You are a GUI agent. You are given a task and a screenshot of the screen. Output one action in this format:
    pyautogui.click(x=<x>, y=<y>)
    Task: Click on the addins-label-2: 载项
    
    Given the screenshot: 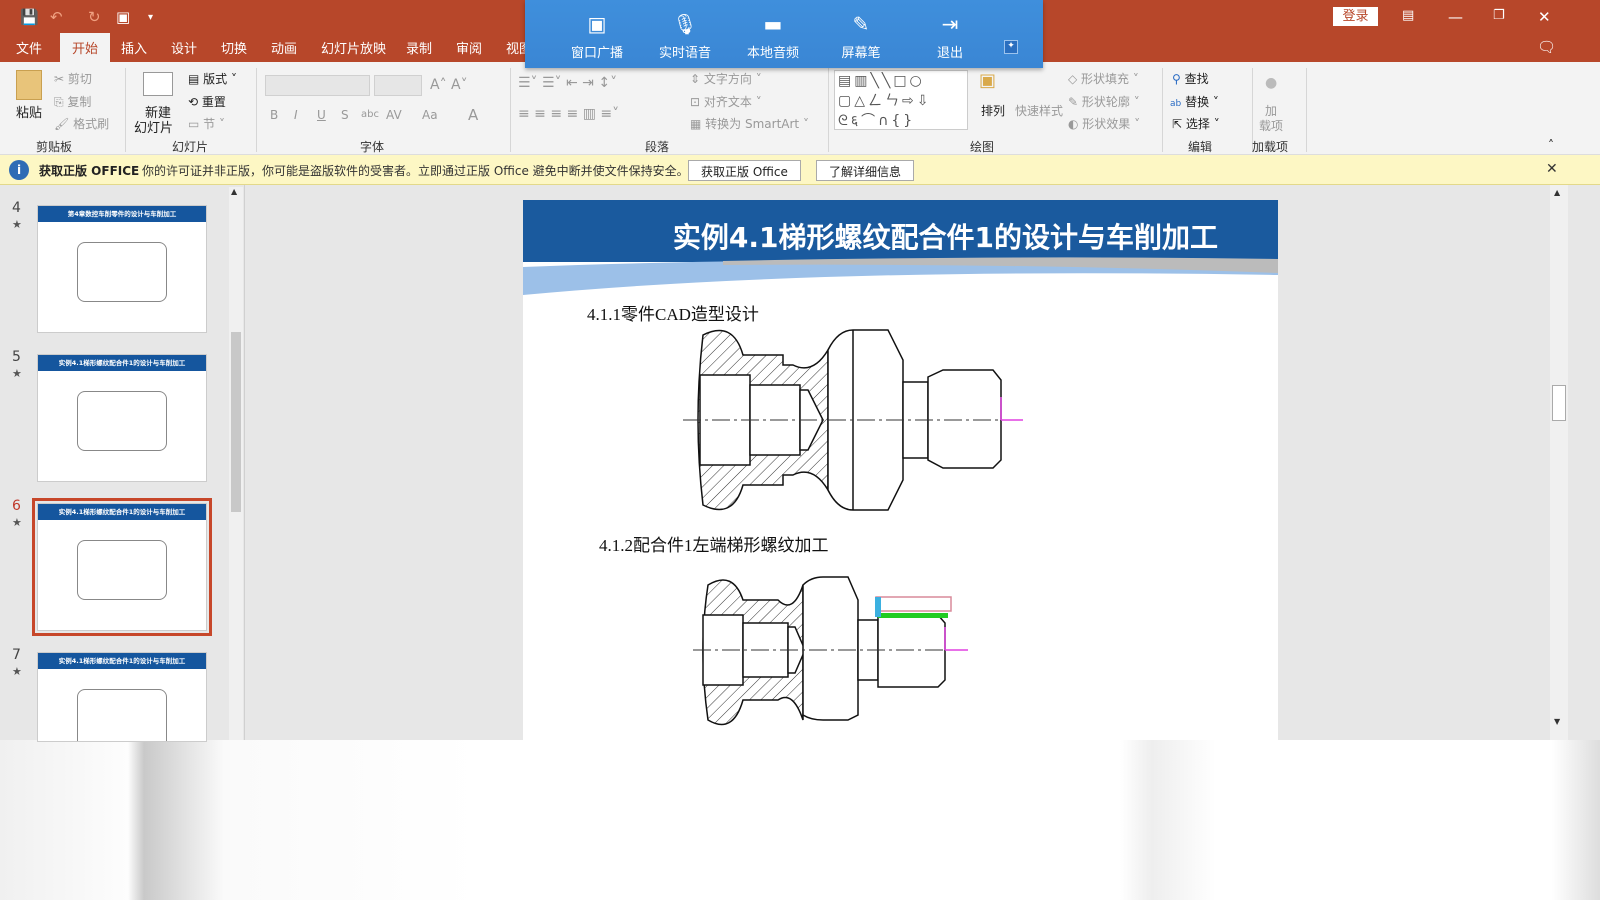 What is the action you would take?
    pyautogui.click(x=1271, y=125)
    